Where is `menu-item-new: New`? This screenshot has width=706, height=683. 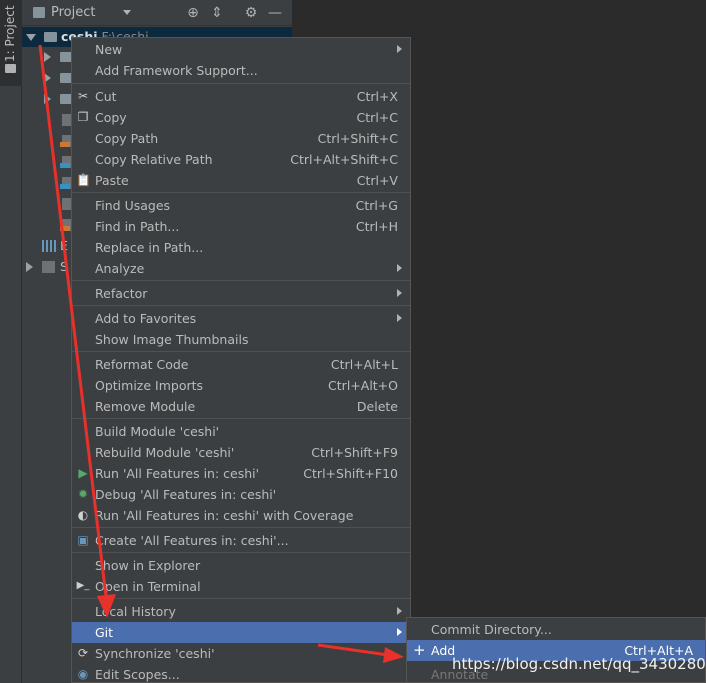
menu-item-new: New is located at coordinates (241, 49).